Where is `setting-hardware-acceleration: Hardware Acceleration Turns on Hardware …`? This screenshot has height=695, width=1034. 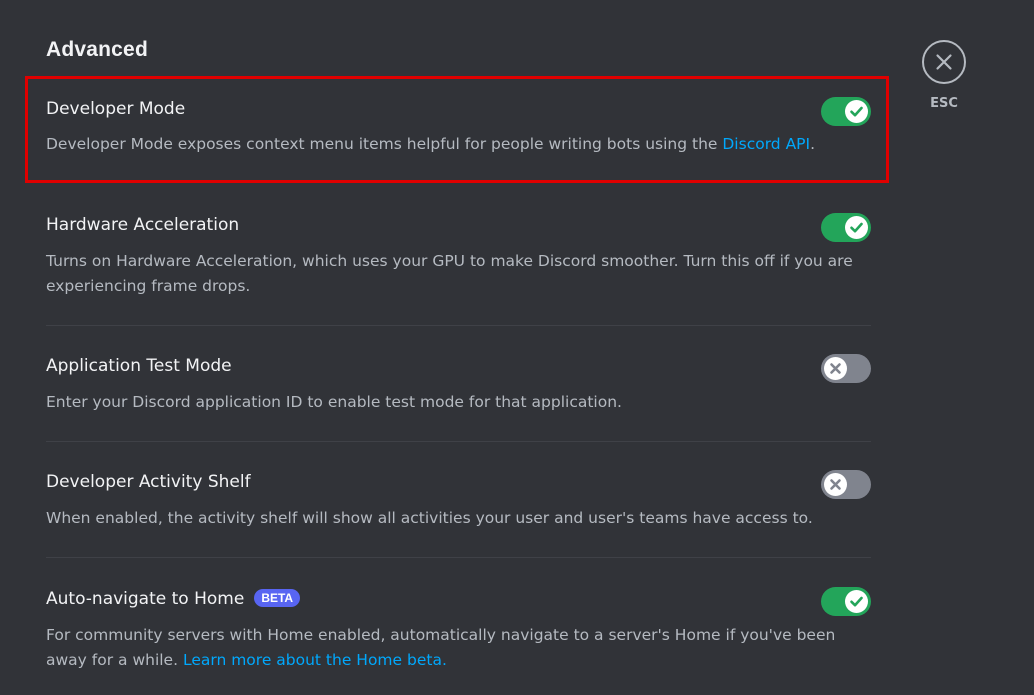
setting-hardware-acceleration: Hardware Acceleration Turns on Hardware … is located at coordinates (458, 258).